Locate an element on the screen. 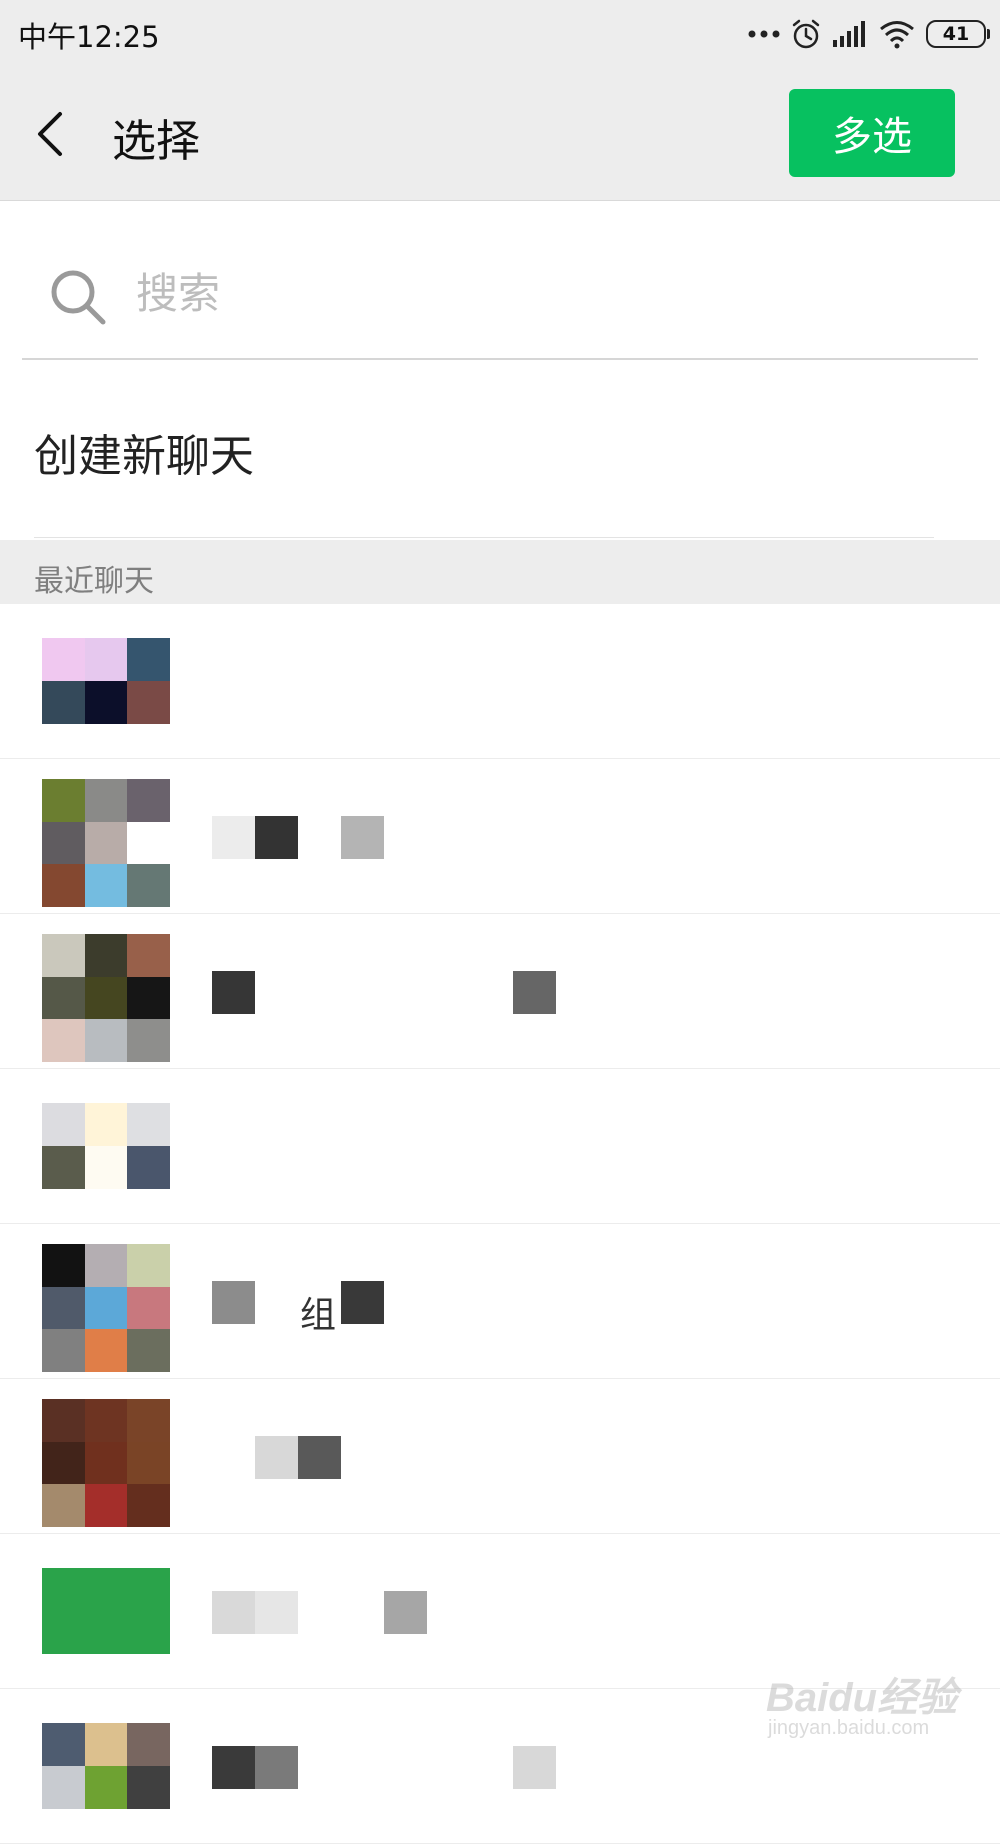 This screenshot has height=1844, width=1000. chat-list-item: 组 is located at coordinates (500, 1301).